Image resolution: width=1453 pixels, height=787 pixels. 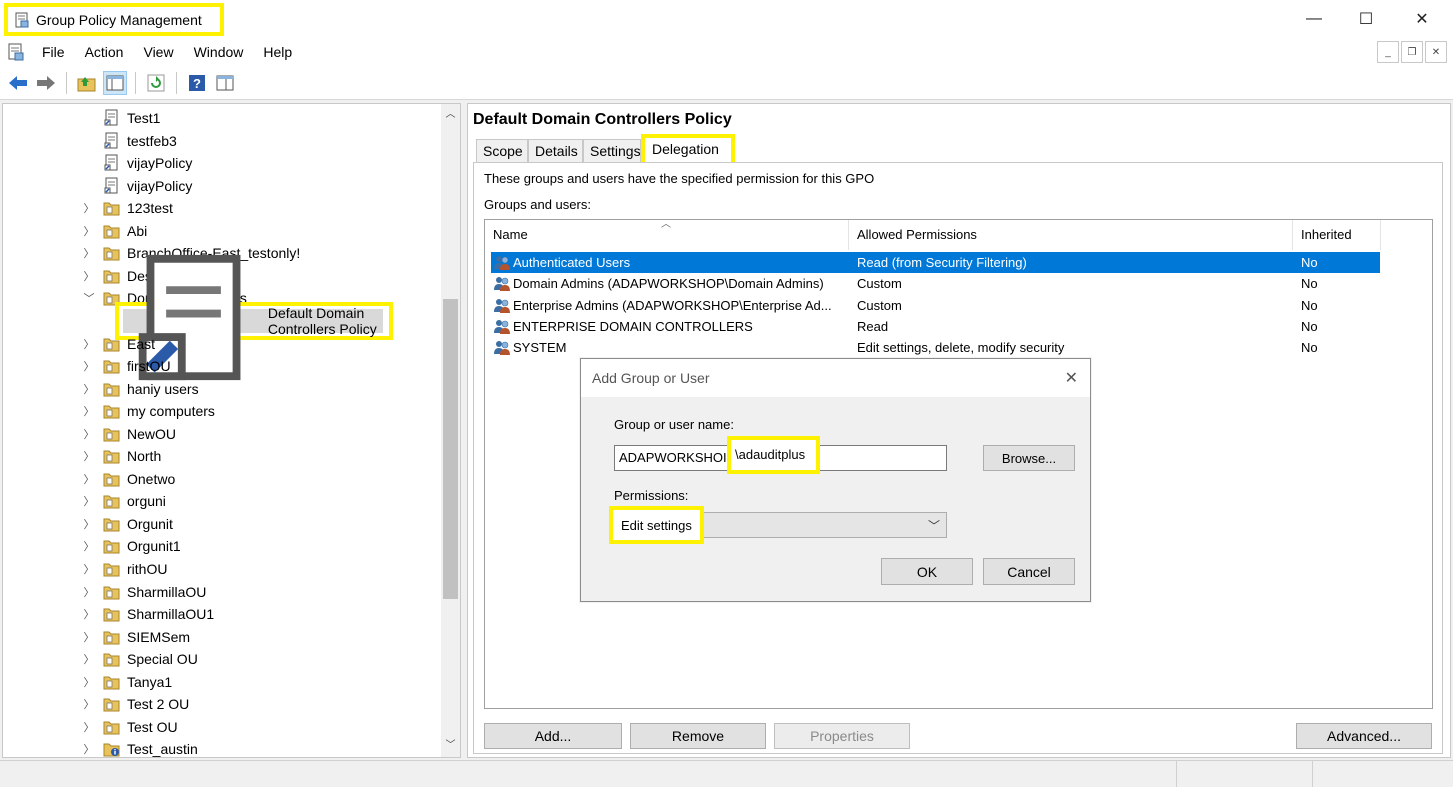 I want to click on help-button: ?, so click(x=197, y=83).